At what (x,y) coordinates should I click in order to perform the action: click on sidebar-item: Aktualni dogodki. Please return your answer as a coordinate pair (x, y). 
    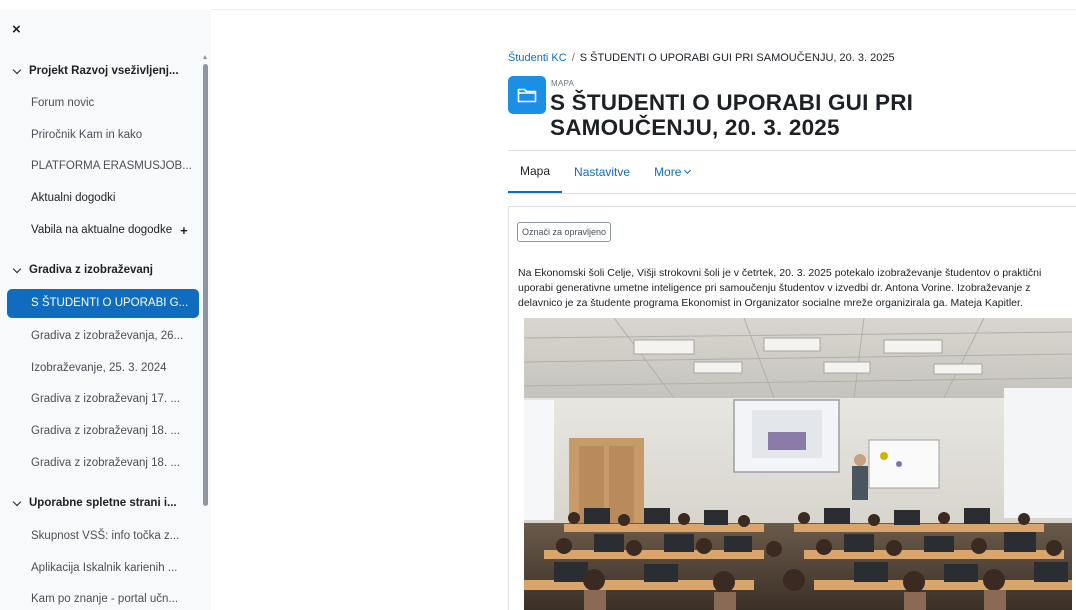
    Looking at the image, I should click on (105, 198).